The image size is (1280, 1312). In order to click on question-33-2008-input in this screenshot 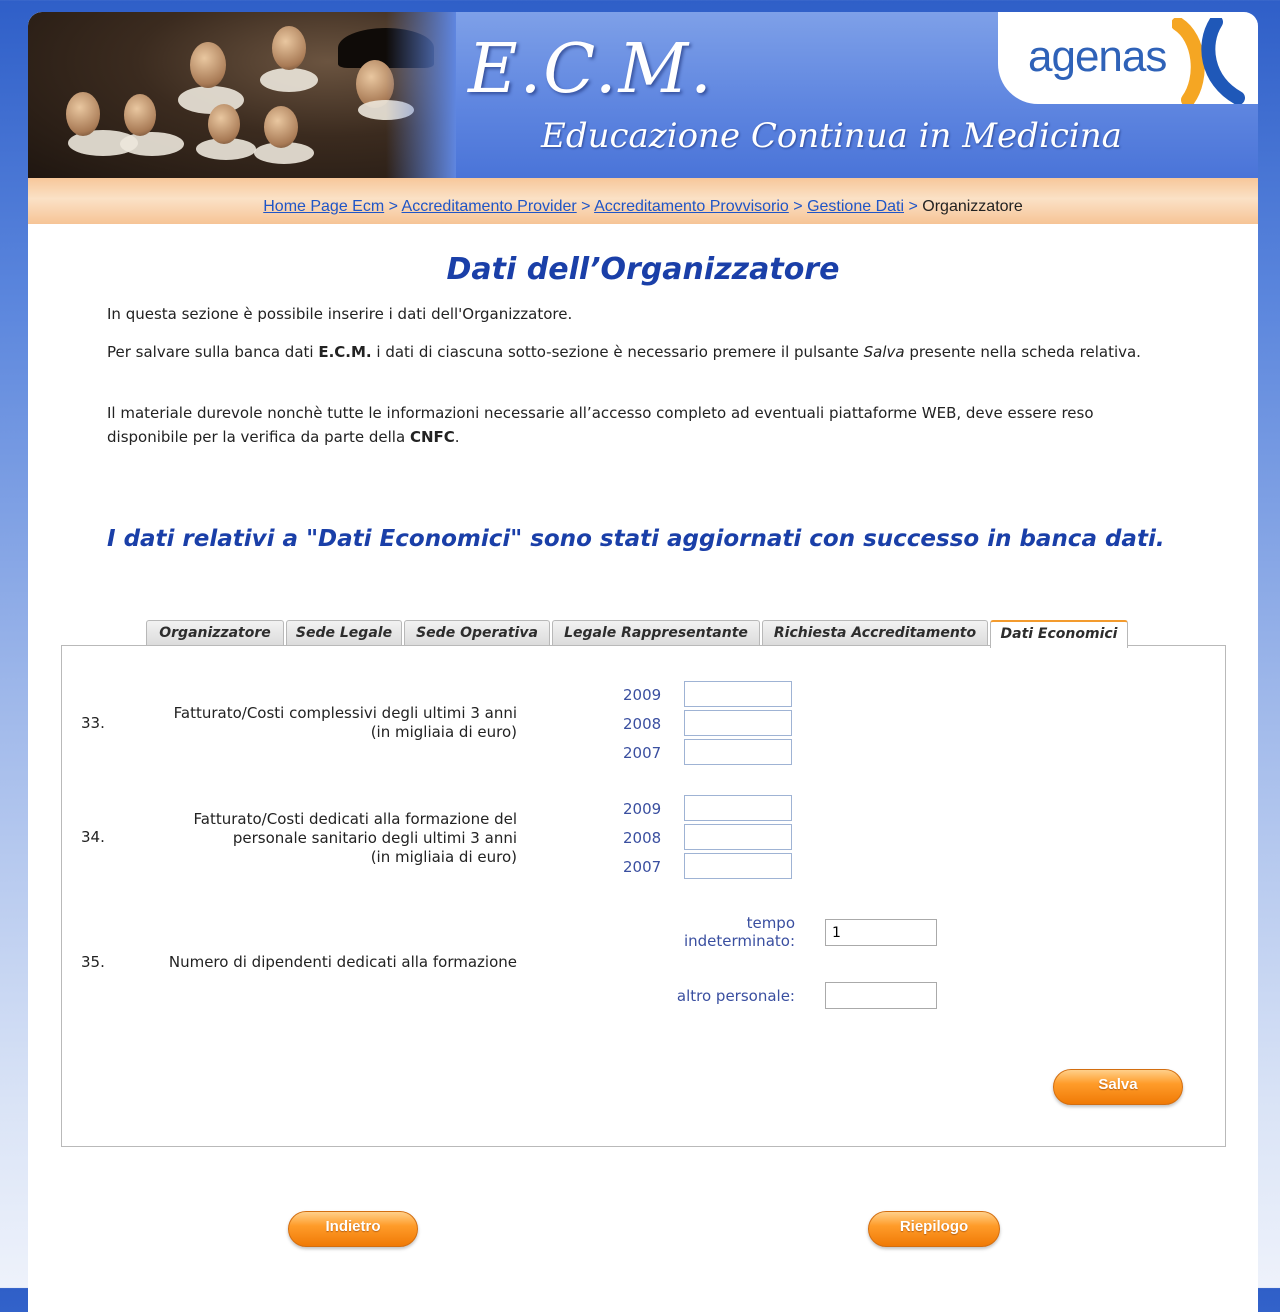, I will do `click(738, 723)`.